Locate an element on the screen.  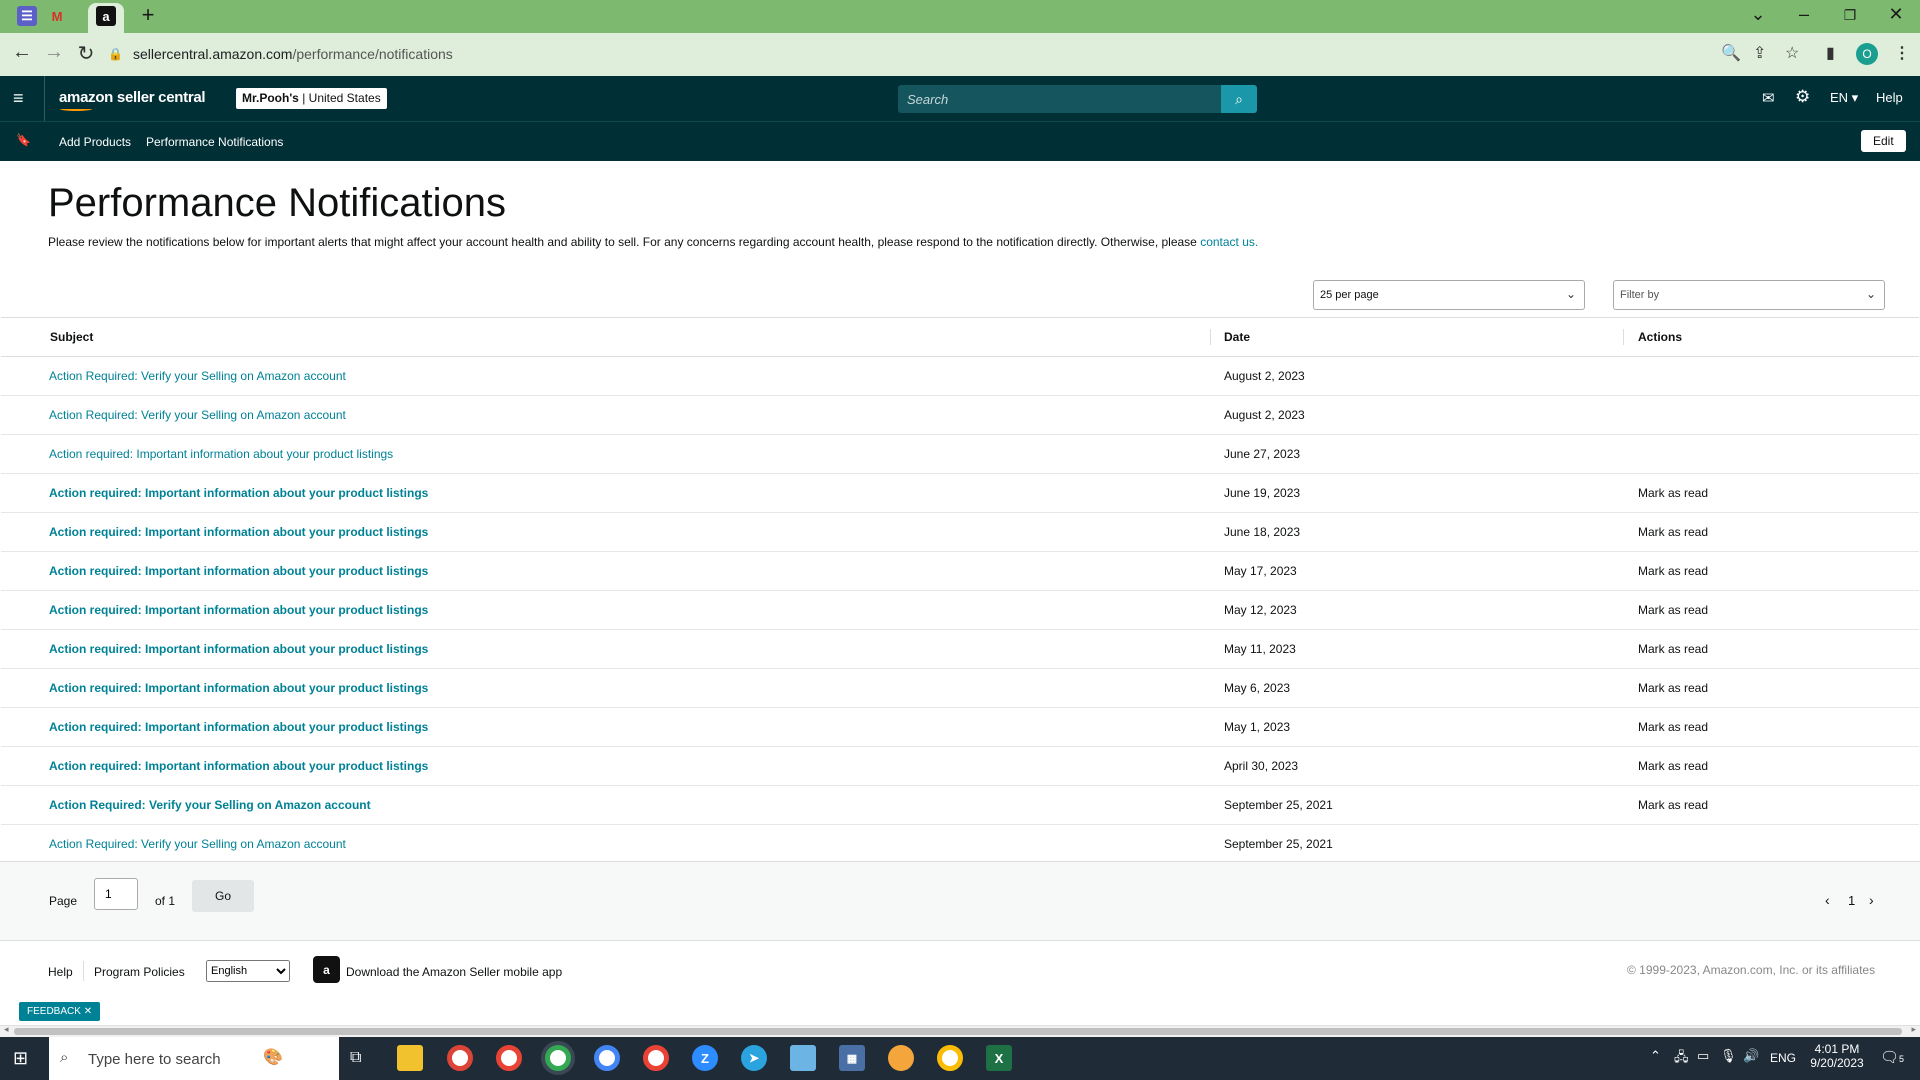
file-explorer-icon is located at coordinates (410, 1058).